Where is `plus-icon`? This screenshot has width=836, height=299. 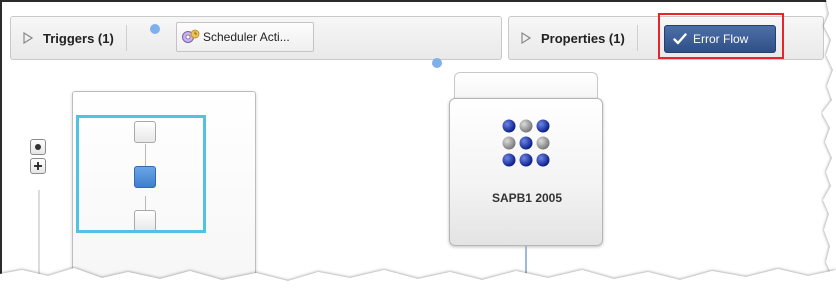
plus-icon is located at coordinates (38, 166).